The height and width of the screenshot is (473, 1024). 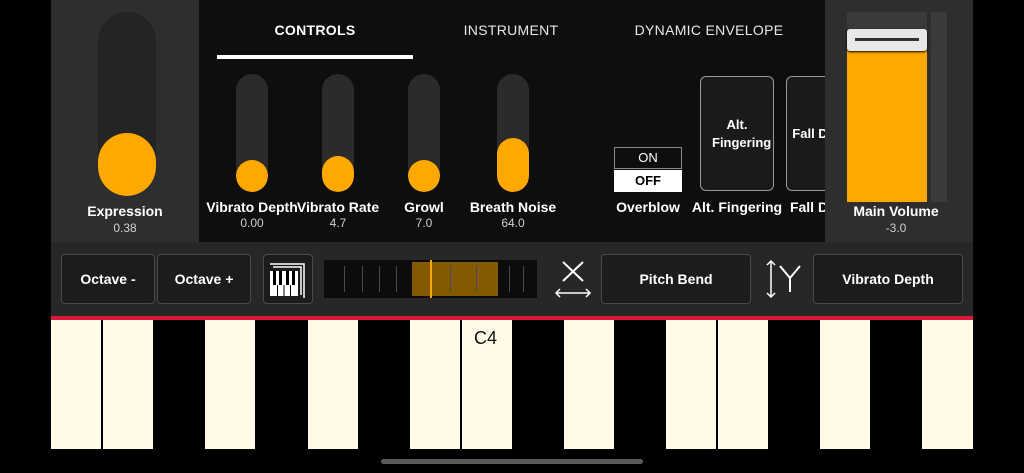 I want to click on alt-fingering-button: Alt. Fingering, so click(x=737, y=133).